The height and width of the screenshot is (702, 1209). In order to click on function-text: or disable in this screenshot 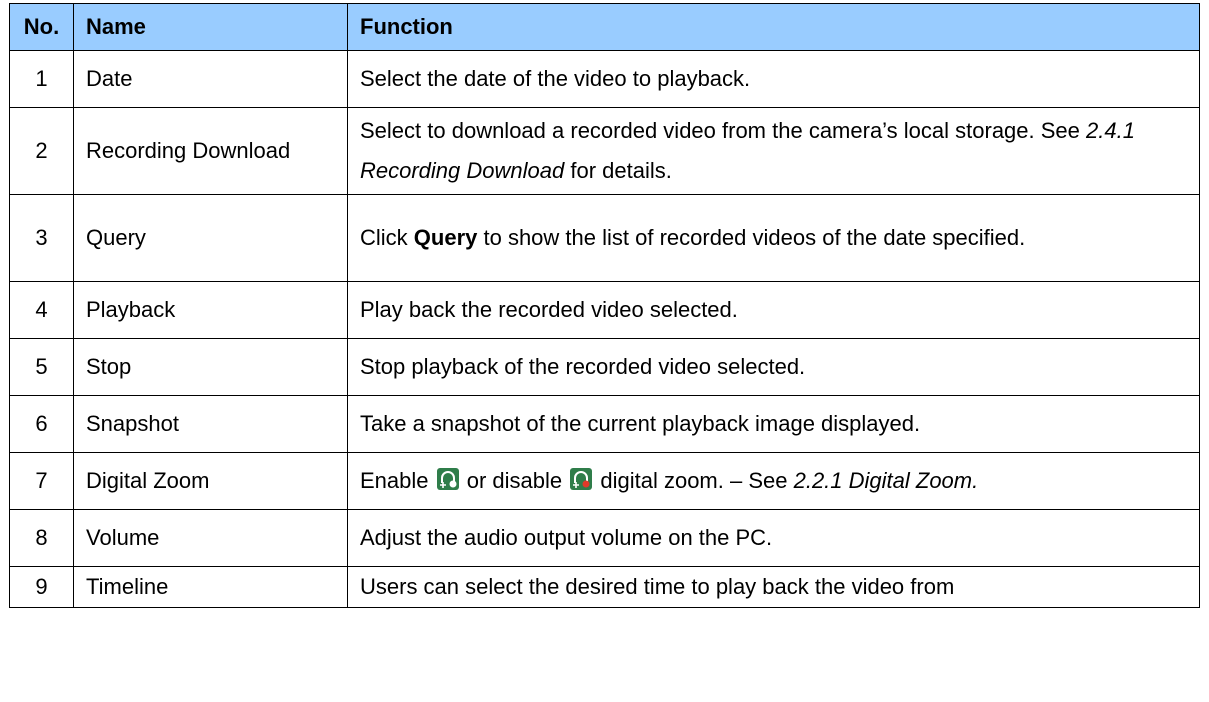, I will do `click(514, 480)`.